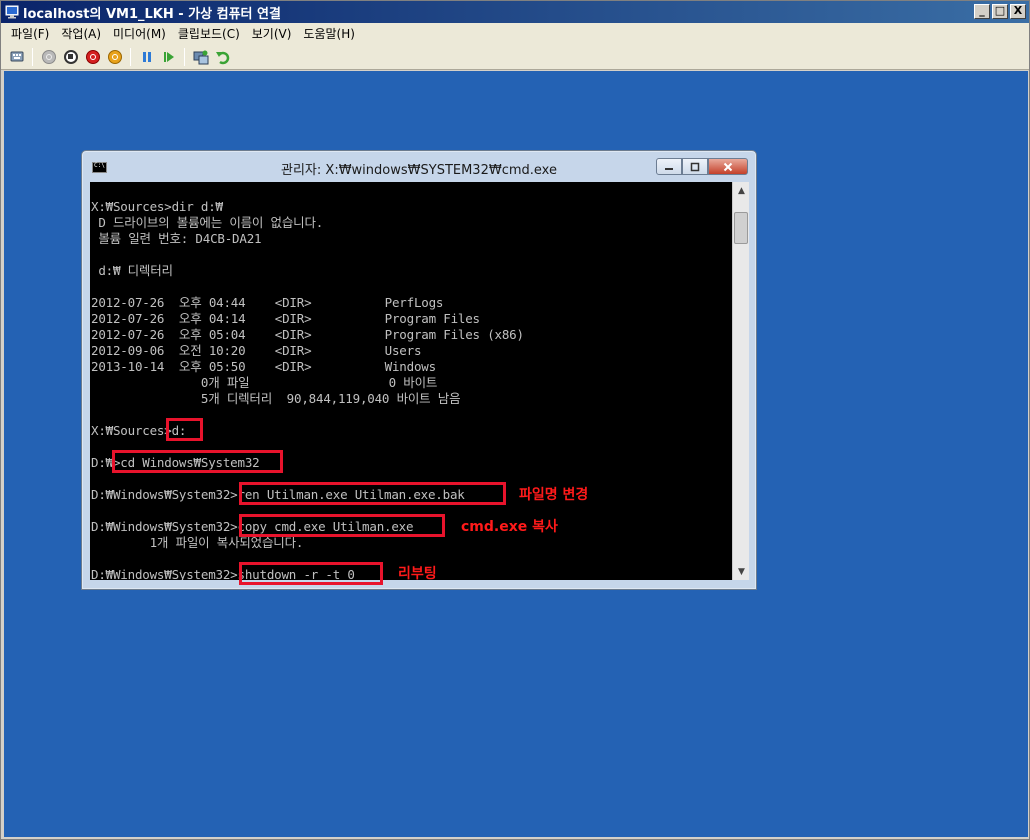  What do you see at coordinates (184, 429) in the screenshot?
I see `highlight-d-command` at bounding box center [184, 429].